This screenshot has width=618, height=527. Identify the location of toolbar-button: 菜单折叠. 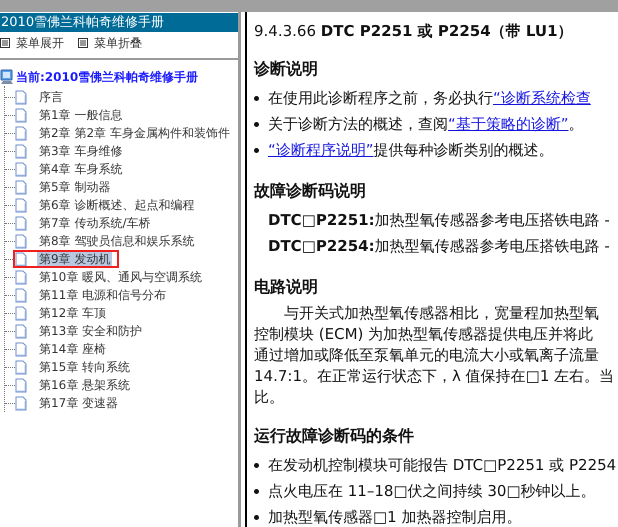
(110, 43).